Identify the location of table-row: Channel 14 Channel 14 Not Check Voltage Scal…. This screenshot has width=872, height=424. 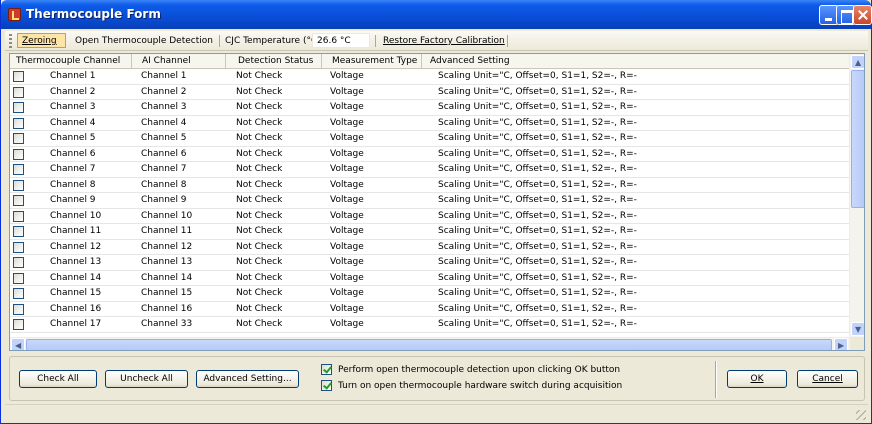
(430, 278).